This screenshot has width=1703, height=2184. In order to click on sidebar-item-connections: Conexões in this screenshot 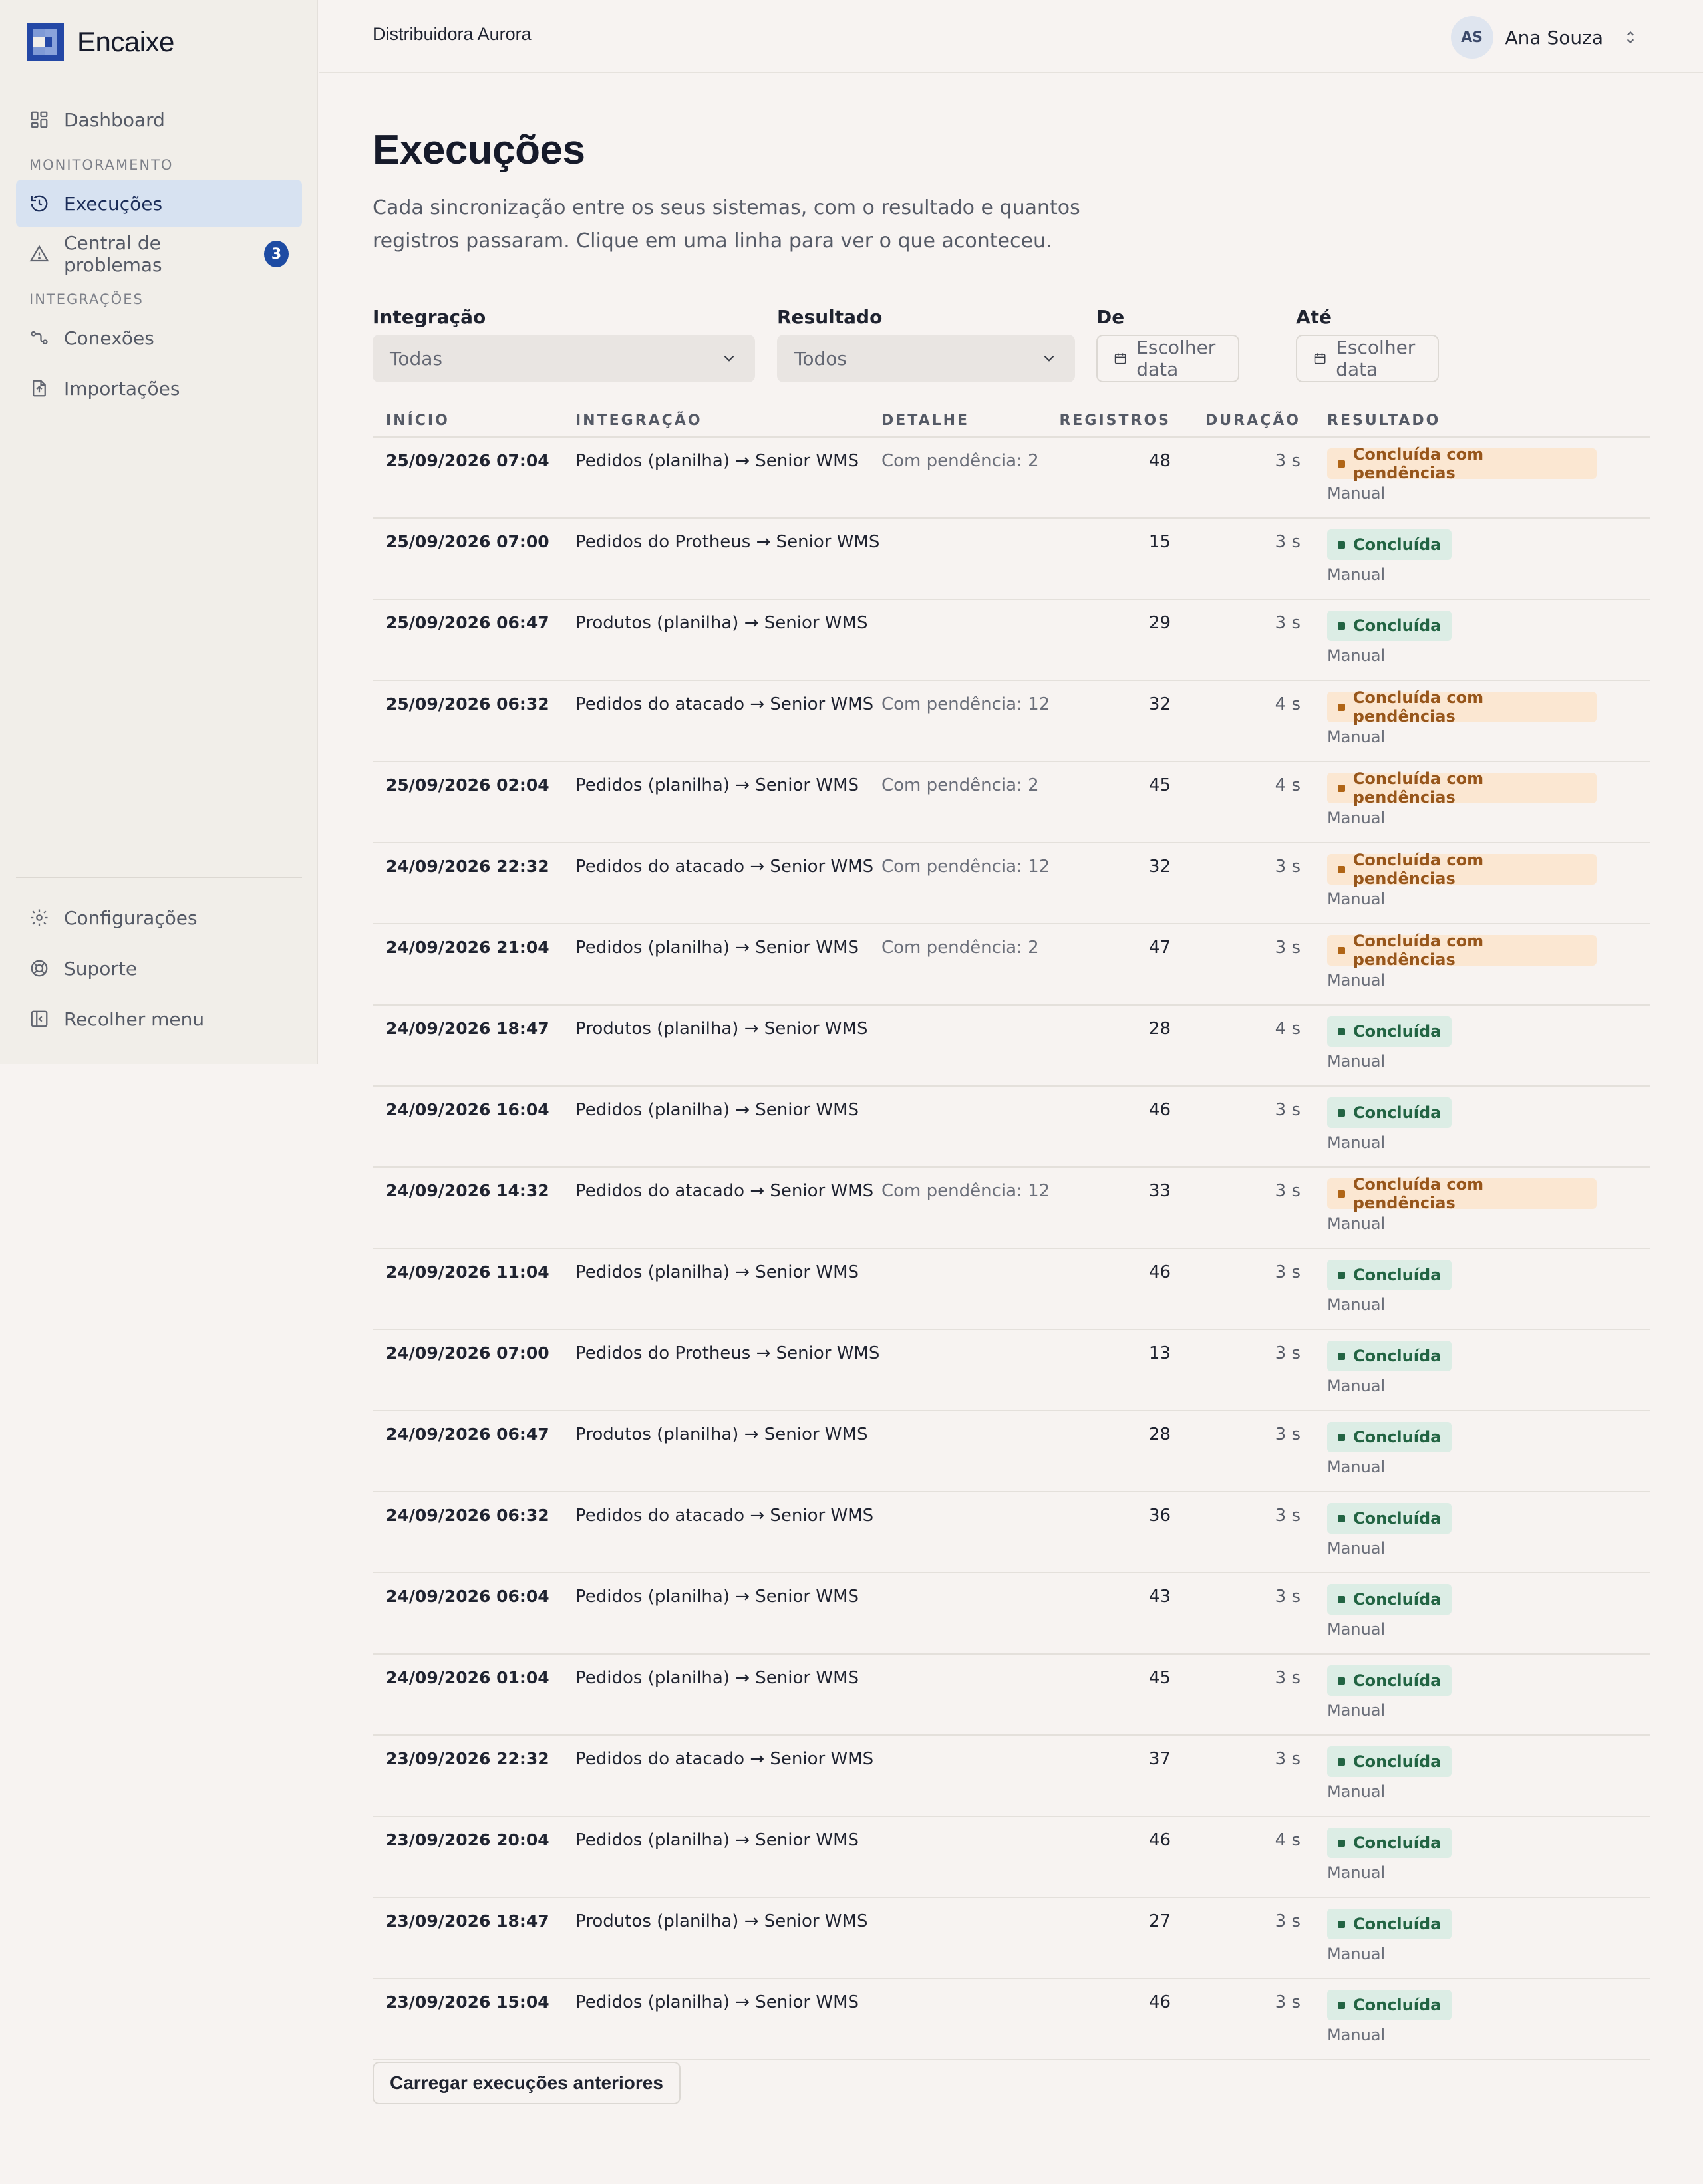, I will do `click(159, 338)`.